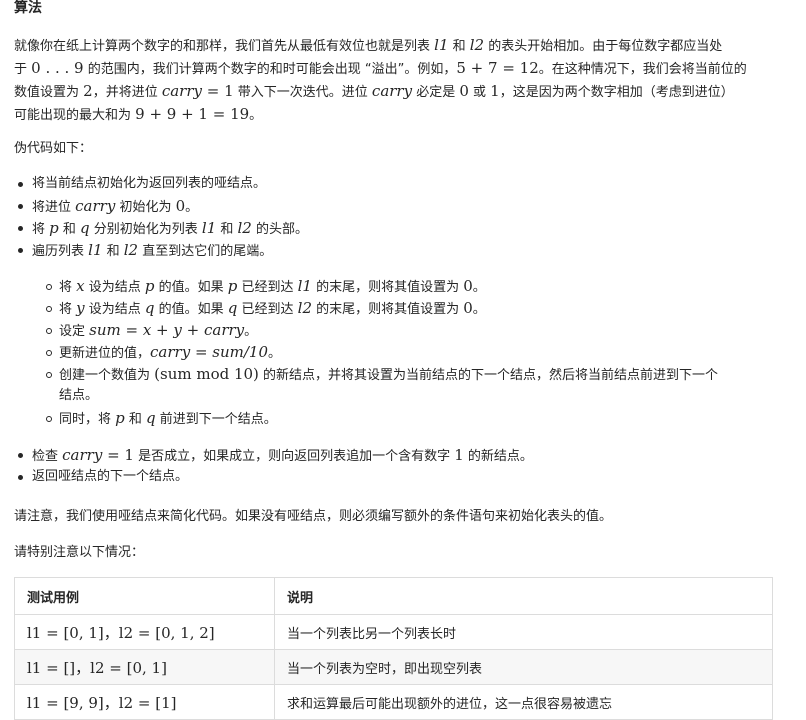 The width and height of the screenshot is (806, 720). What do you see at coordinates (523, 596) in the screenshot?
I see `column-header-desc: 说明` at bounding box center [523, 596].